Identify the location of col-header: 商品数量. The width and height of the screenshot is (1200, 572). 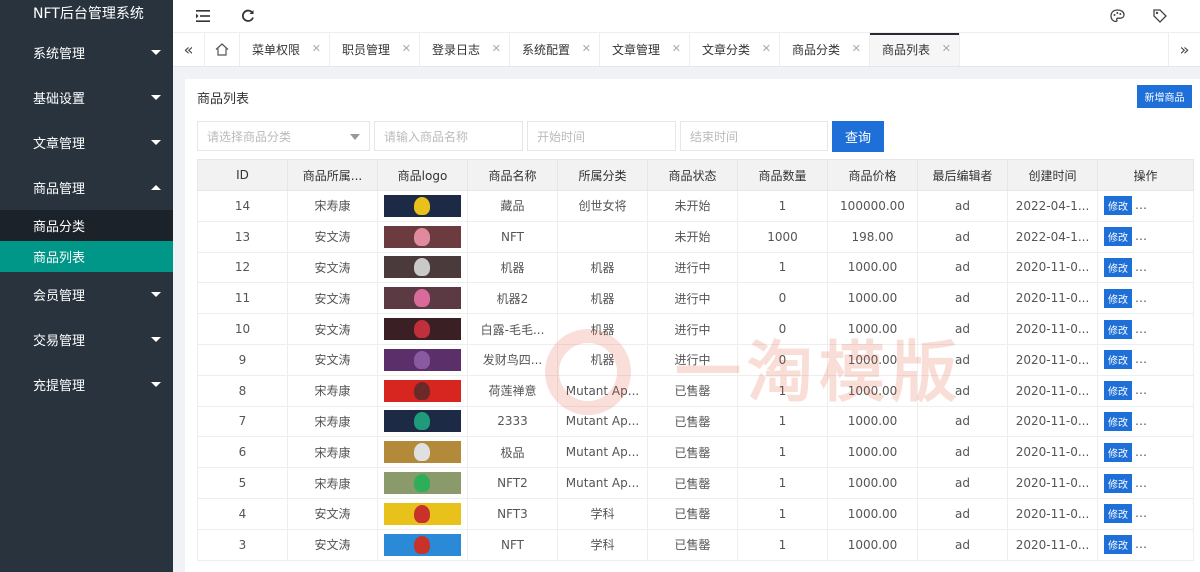
(782, 175).